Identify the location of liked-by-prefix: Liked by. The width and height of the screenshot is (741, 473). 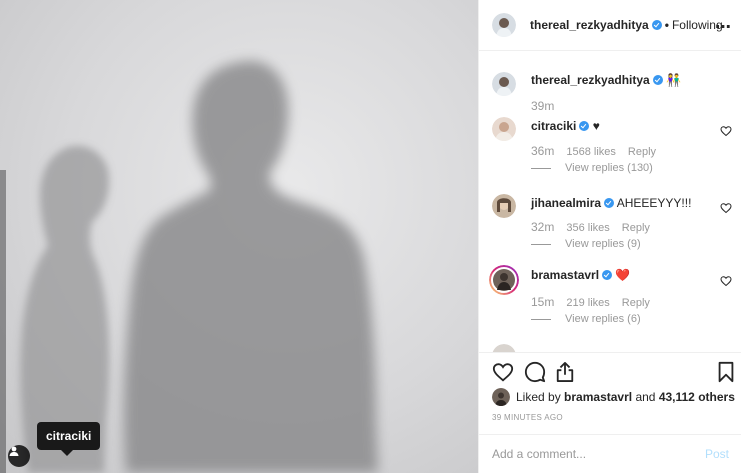
(538, 397).